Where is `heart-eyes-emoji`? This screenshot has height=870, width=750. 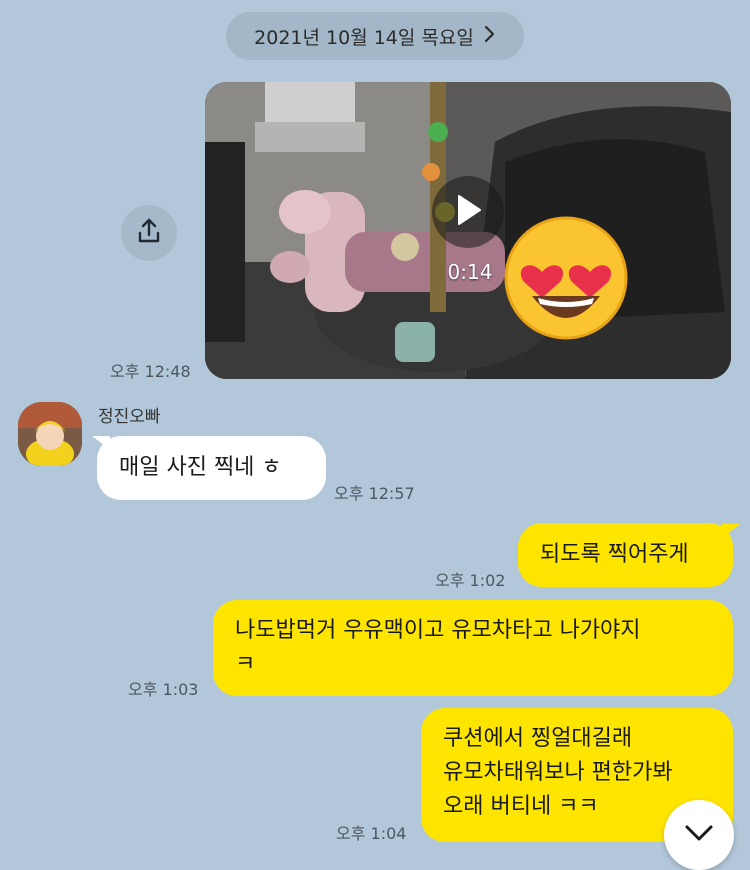 heart-eyes-emoji is located at coordinates (566, 278).